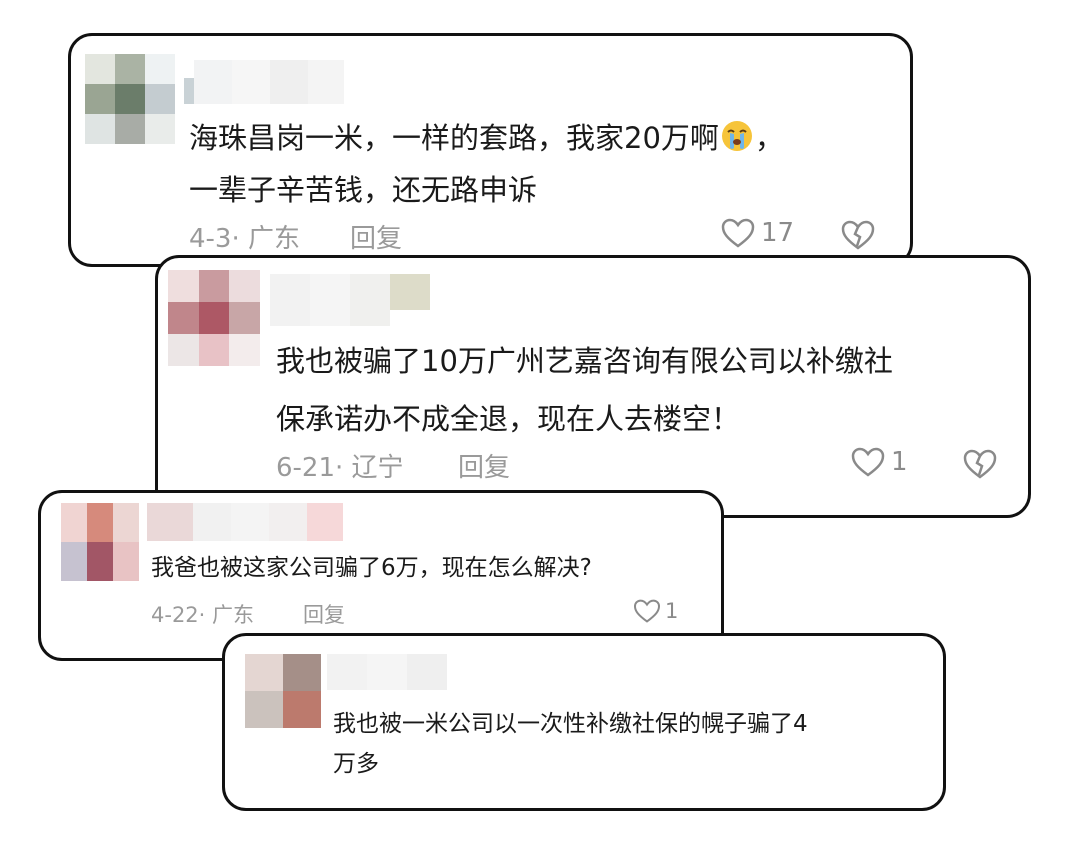  Describe the element at coordinates (454, 138) in the screenshot. I see `comment-line-1a: 海珠昌岗一米，一样的套路，我家20万啊` at that location.